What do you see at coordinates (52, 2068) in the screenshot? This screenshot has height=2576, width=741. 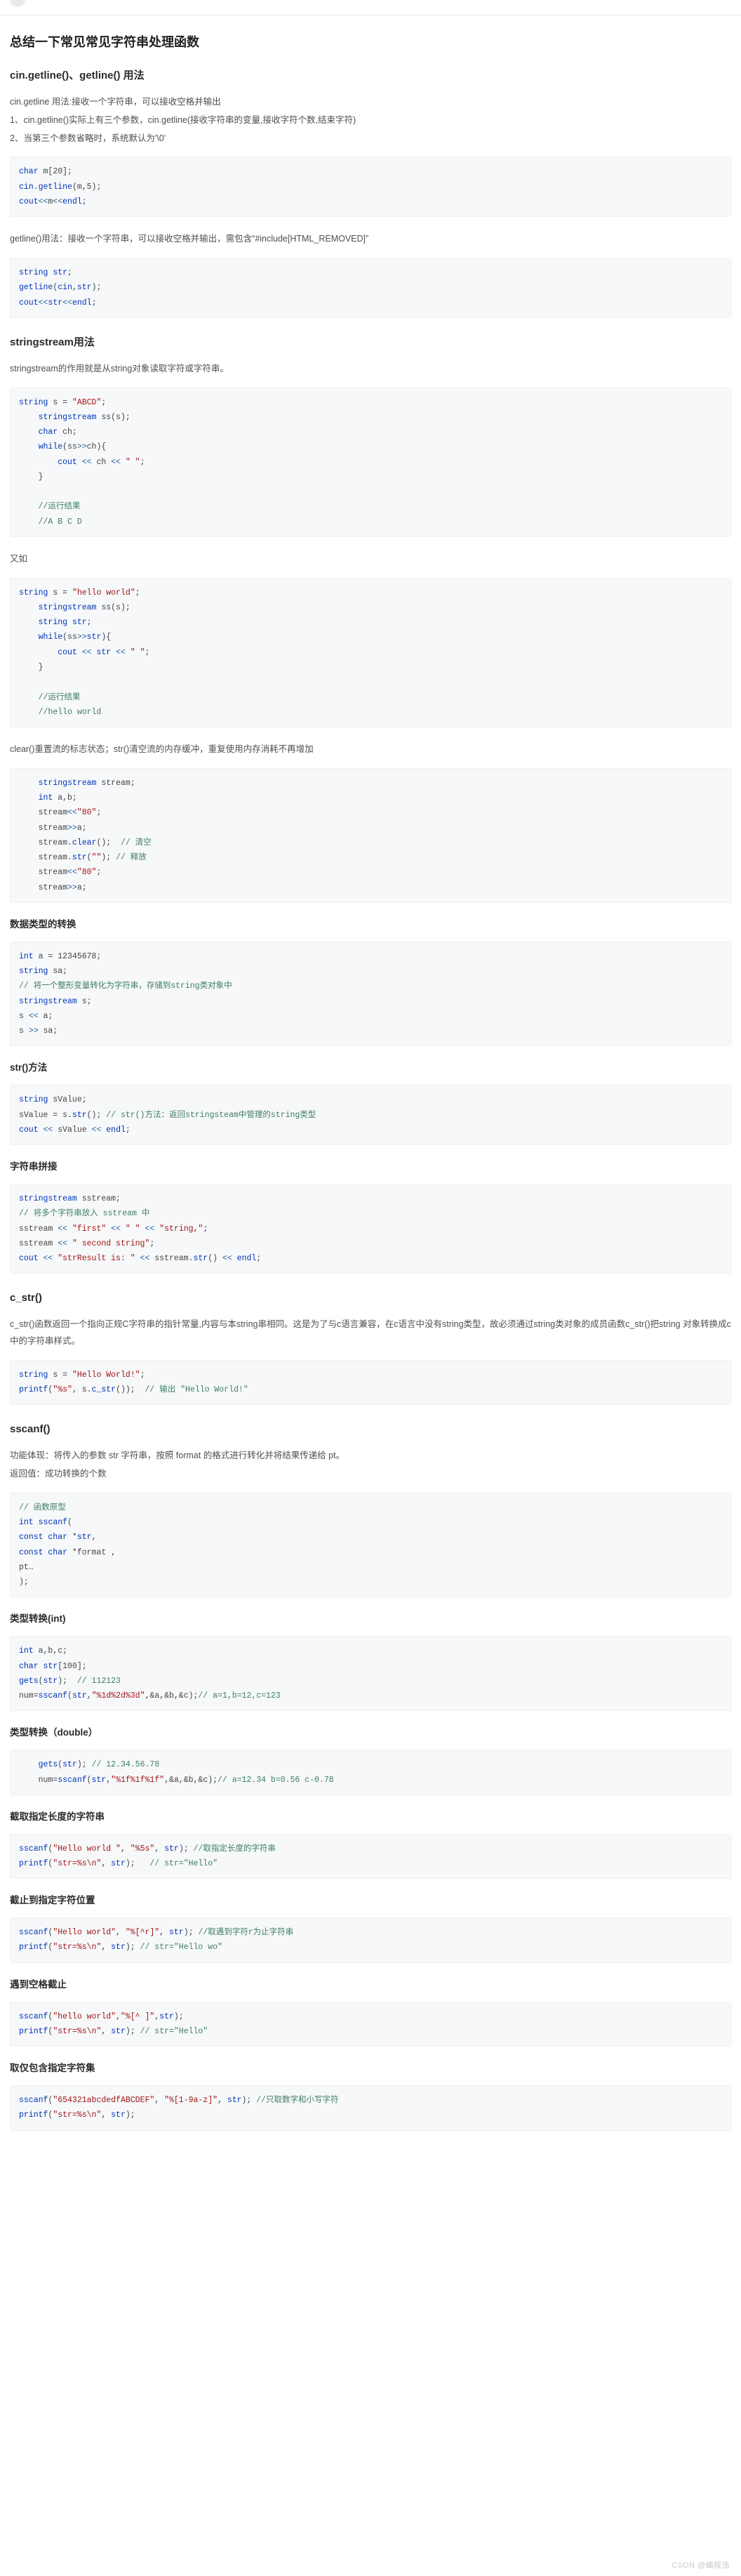 I see `section-heading-charset: 取仅包含指定字符集` at bounding box center [52, 2068].